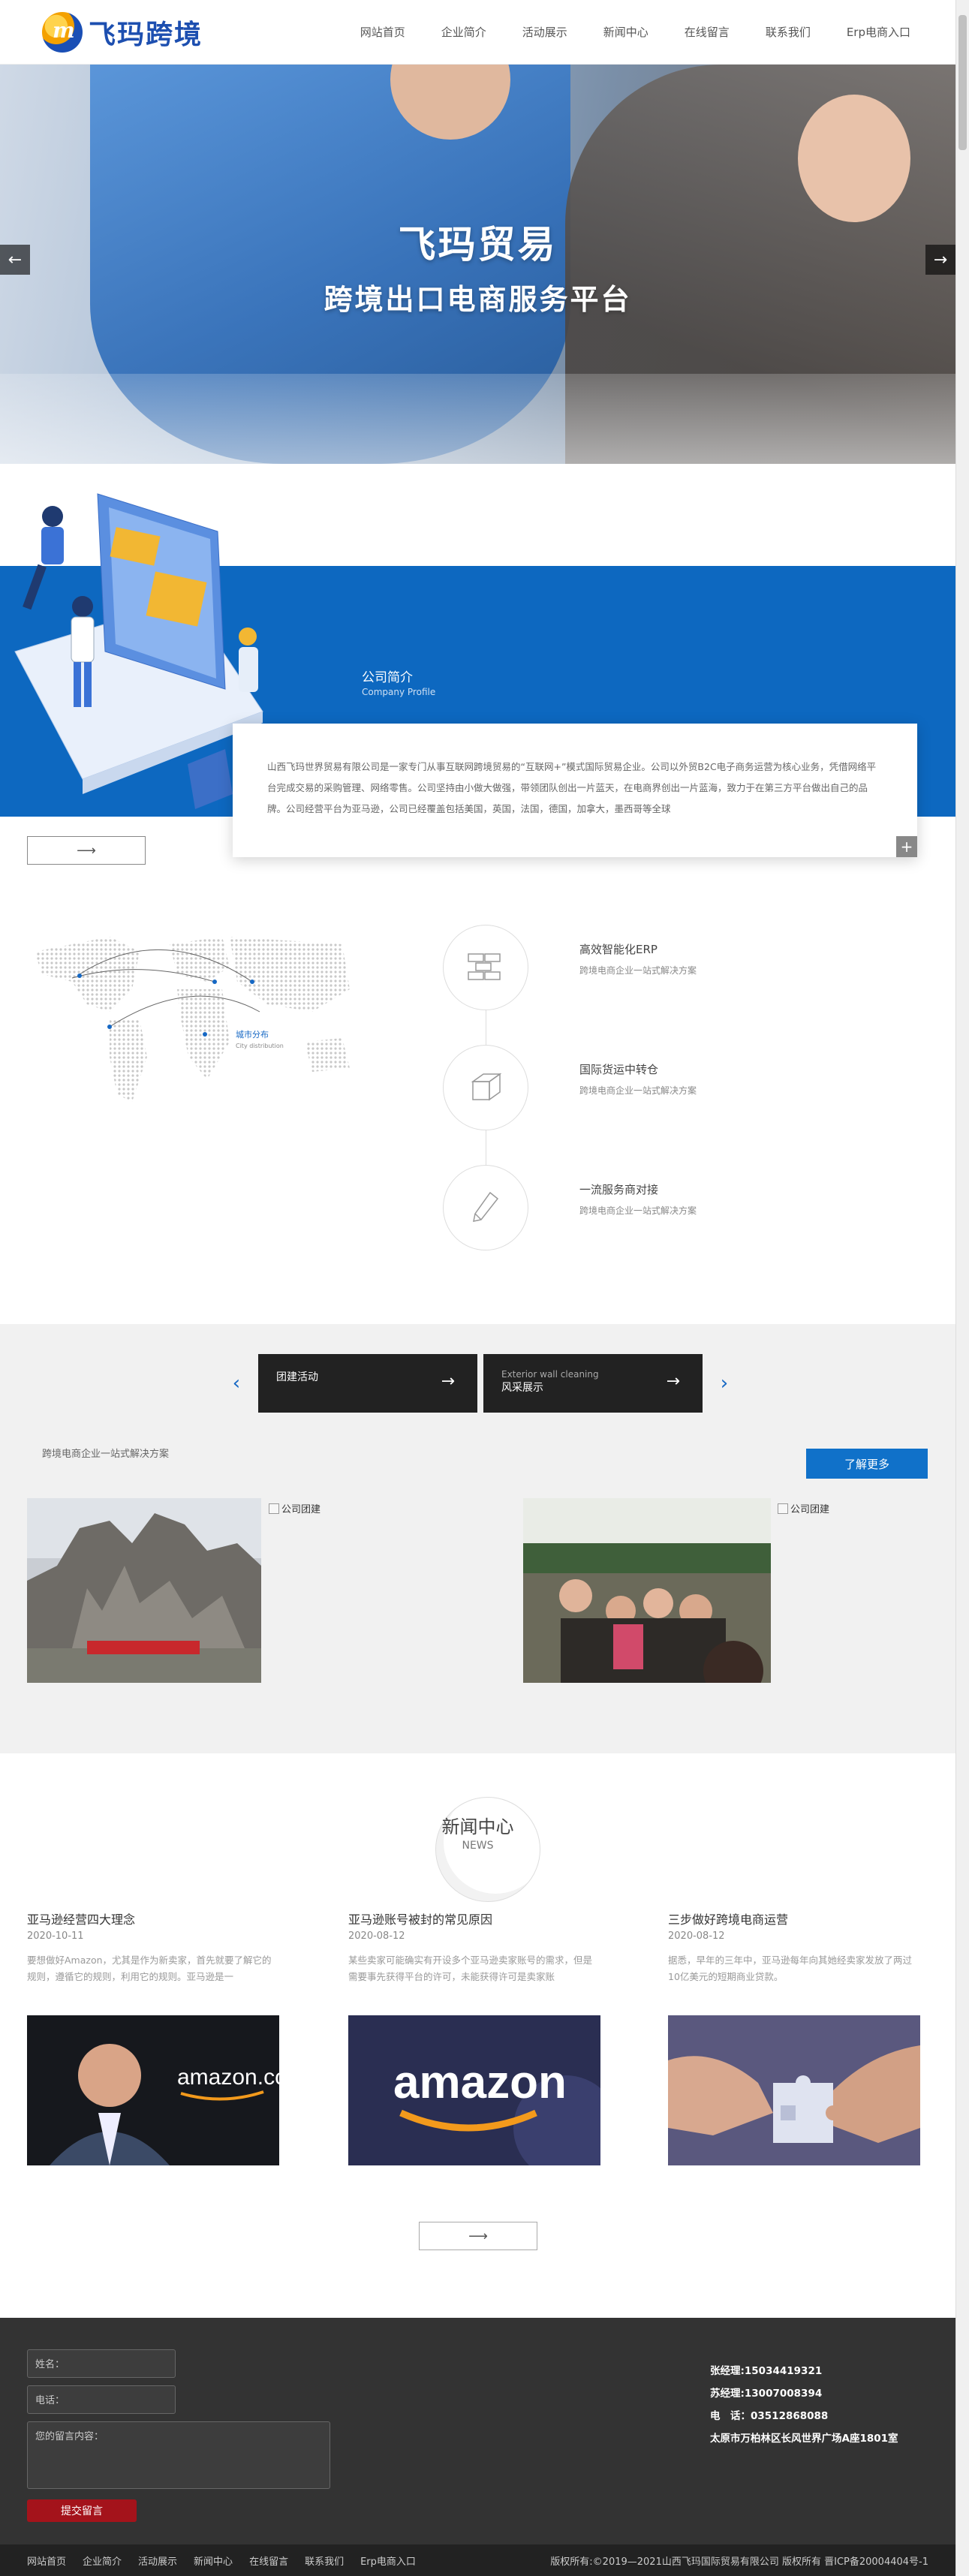 The height and width of the screenshot is (2576, 969). I want to click on scrollbar-thumb, so click(962, 82).